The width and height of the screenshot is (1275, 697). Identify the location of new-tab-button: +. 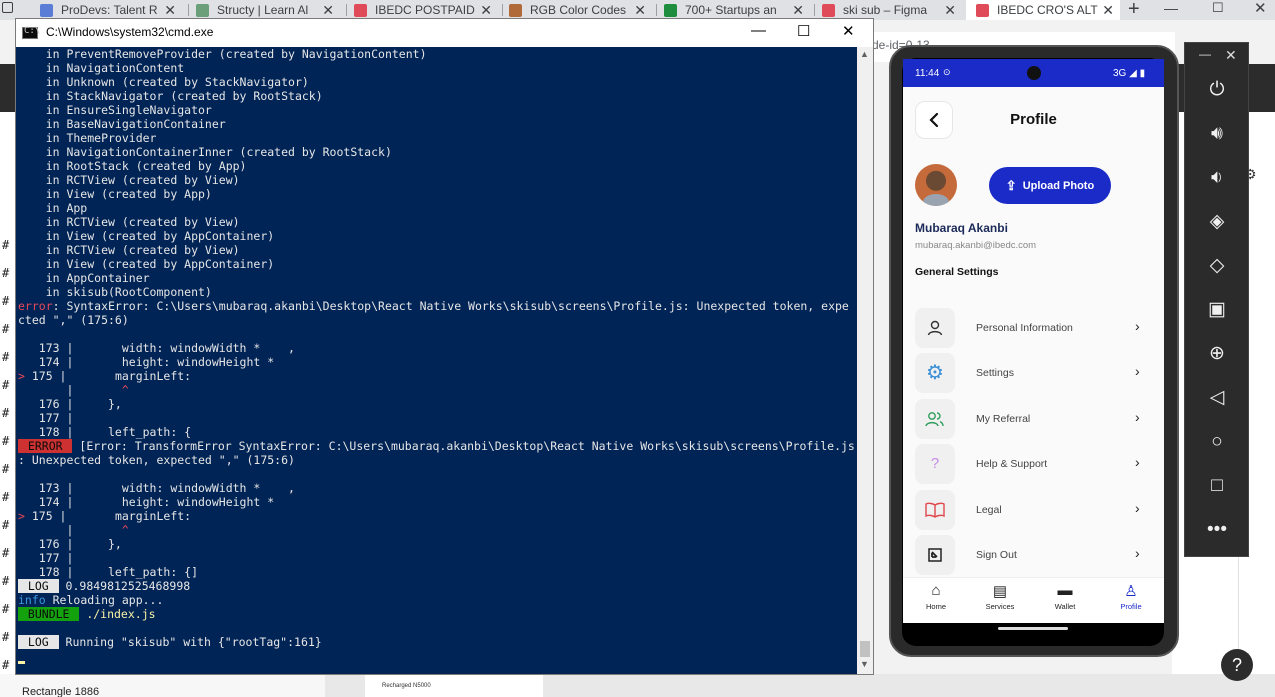
(1134, 10).